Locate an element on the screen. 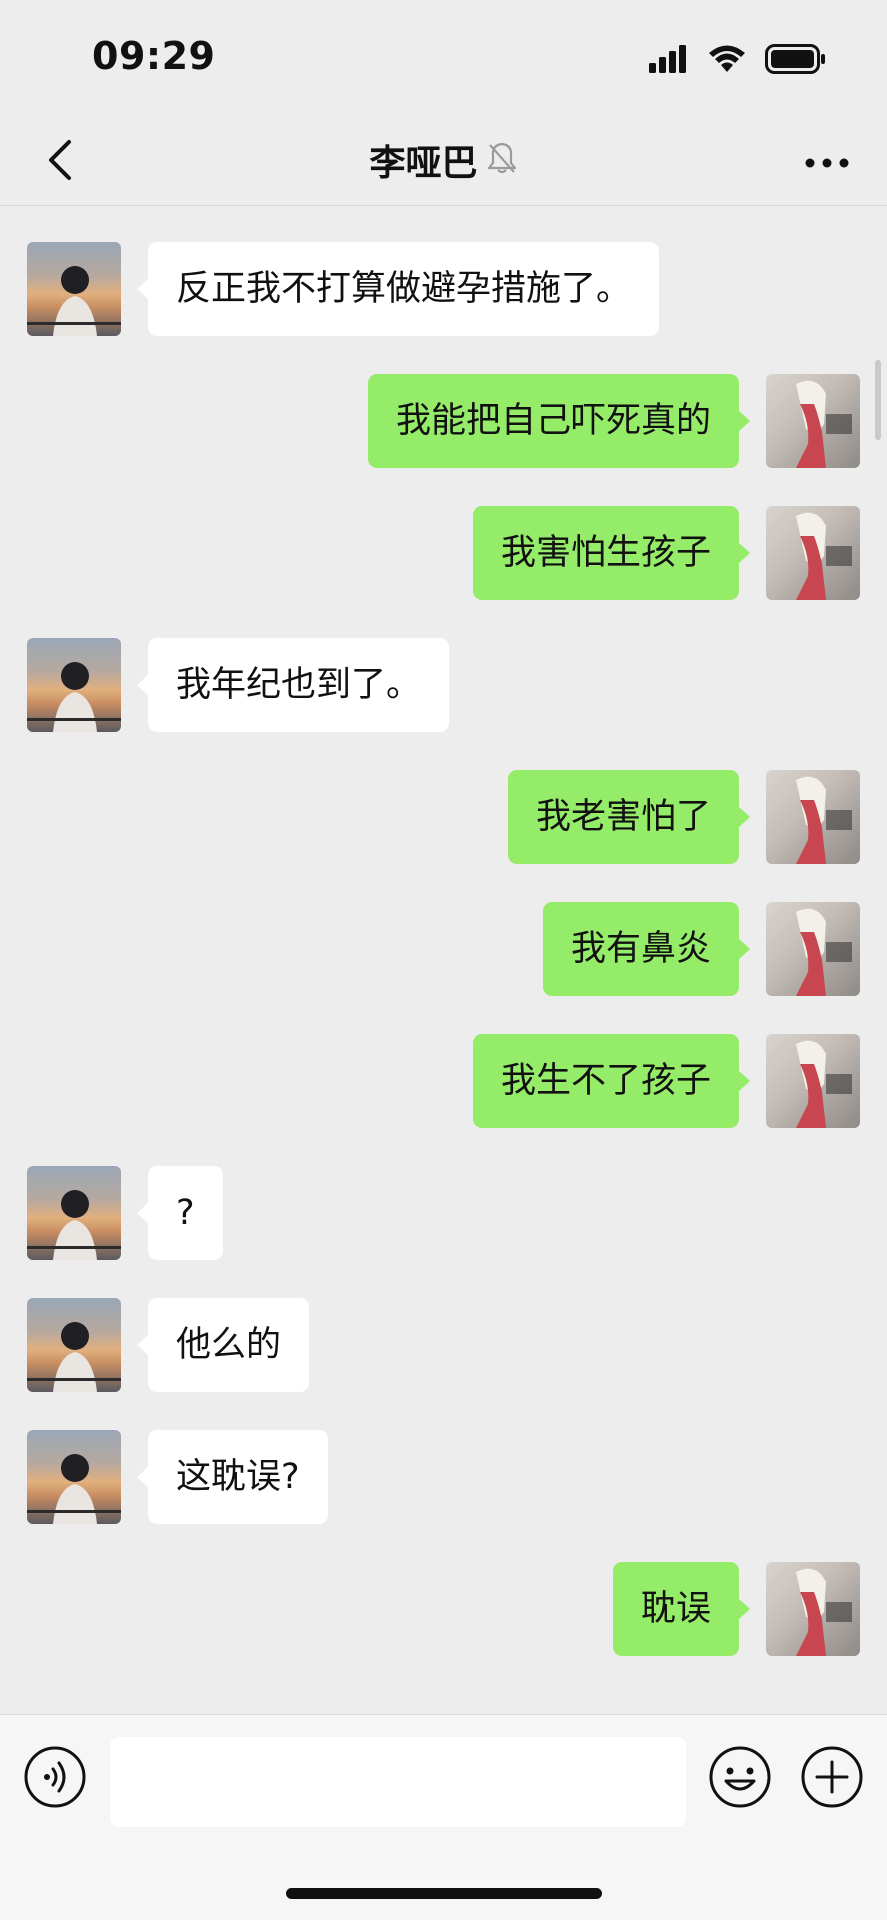 The width and height of the screenshot is (887, 1920). status-bar: 09:29 is located at coordinates (443, 59).